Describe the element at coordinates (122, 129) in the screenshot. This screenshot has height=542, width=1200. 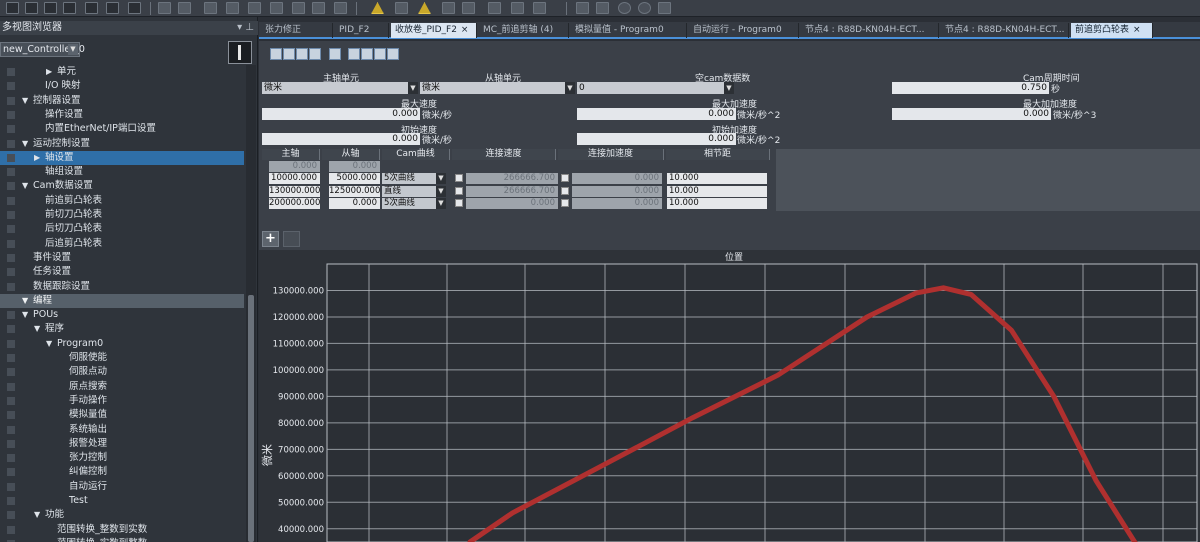
I see `tree-item: 内置EtherNet/IP端口设置` at that location.